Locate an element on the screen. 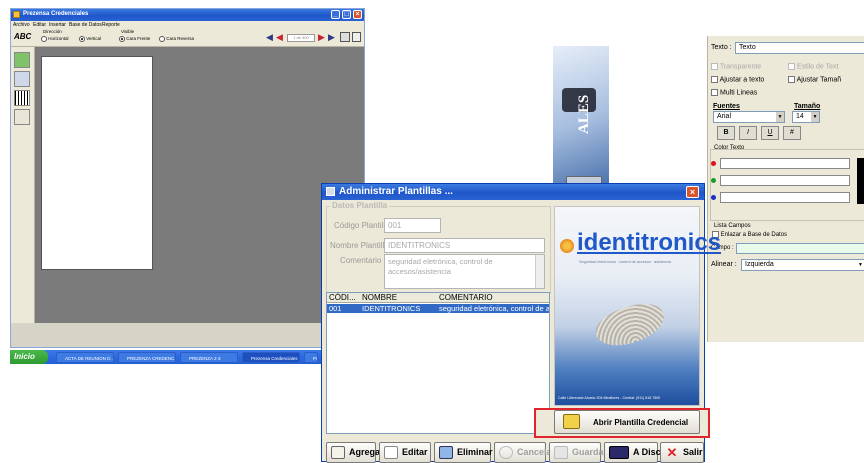  editar-button: Editar is located at coordinates (405, 452).